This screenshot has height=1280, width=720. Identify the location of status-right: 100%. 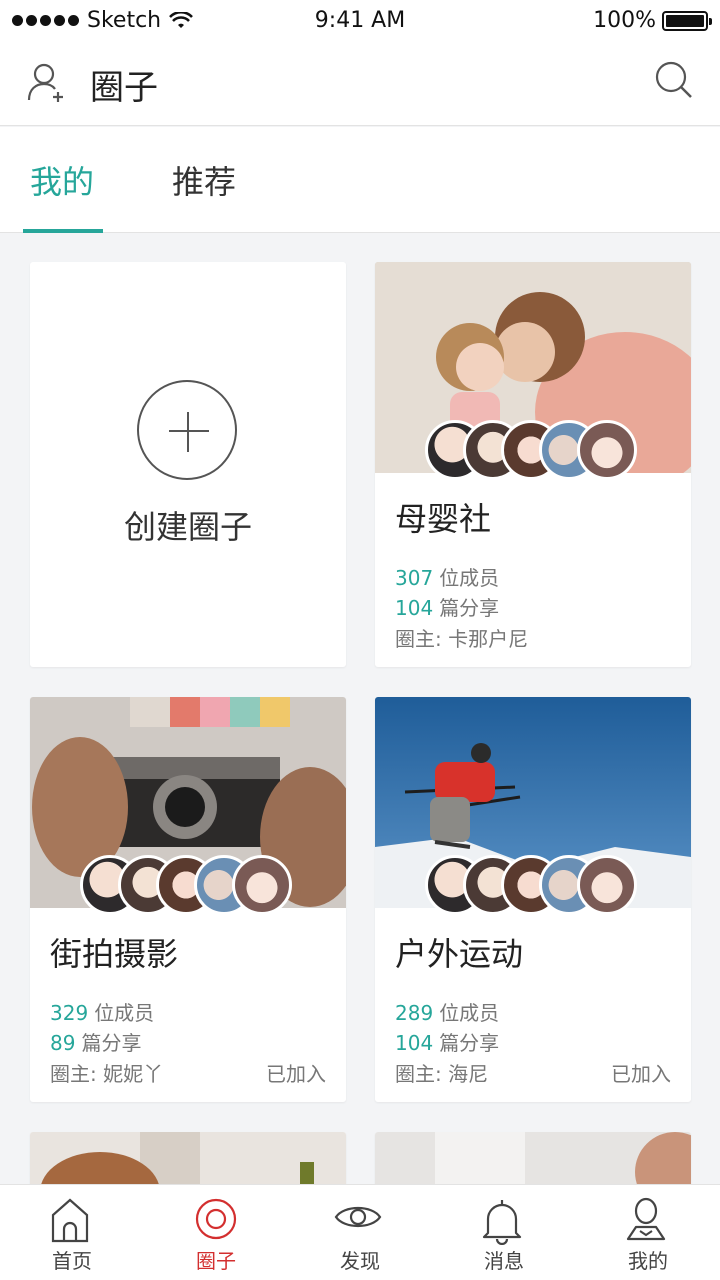
(652, 20).